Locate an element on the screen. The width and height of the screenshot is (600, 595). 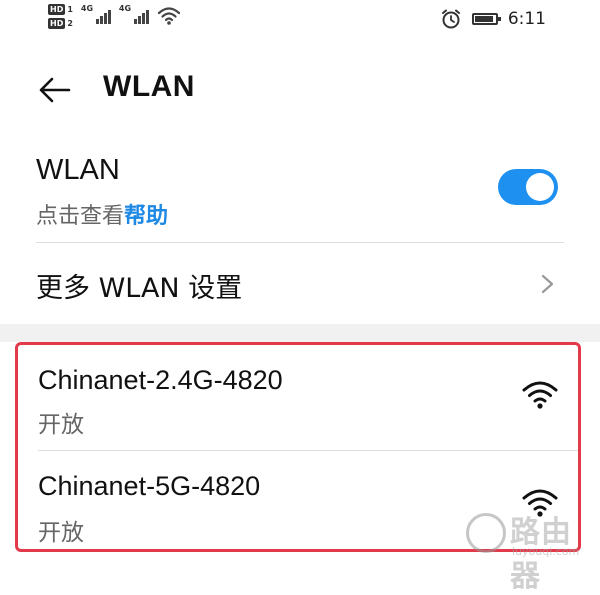
wlan-hint: 点击查看帮助 is located at coordinates (102, 214).